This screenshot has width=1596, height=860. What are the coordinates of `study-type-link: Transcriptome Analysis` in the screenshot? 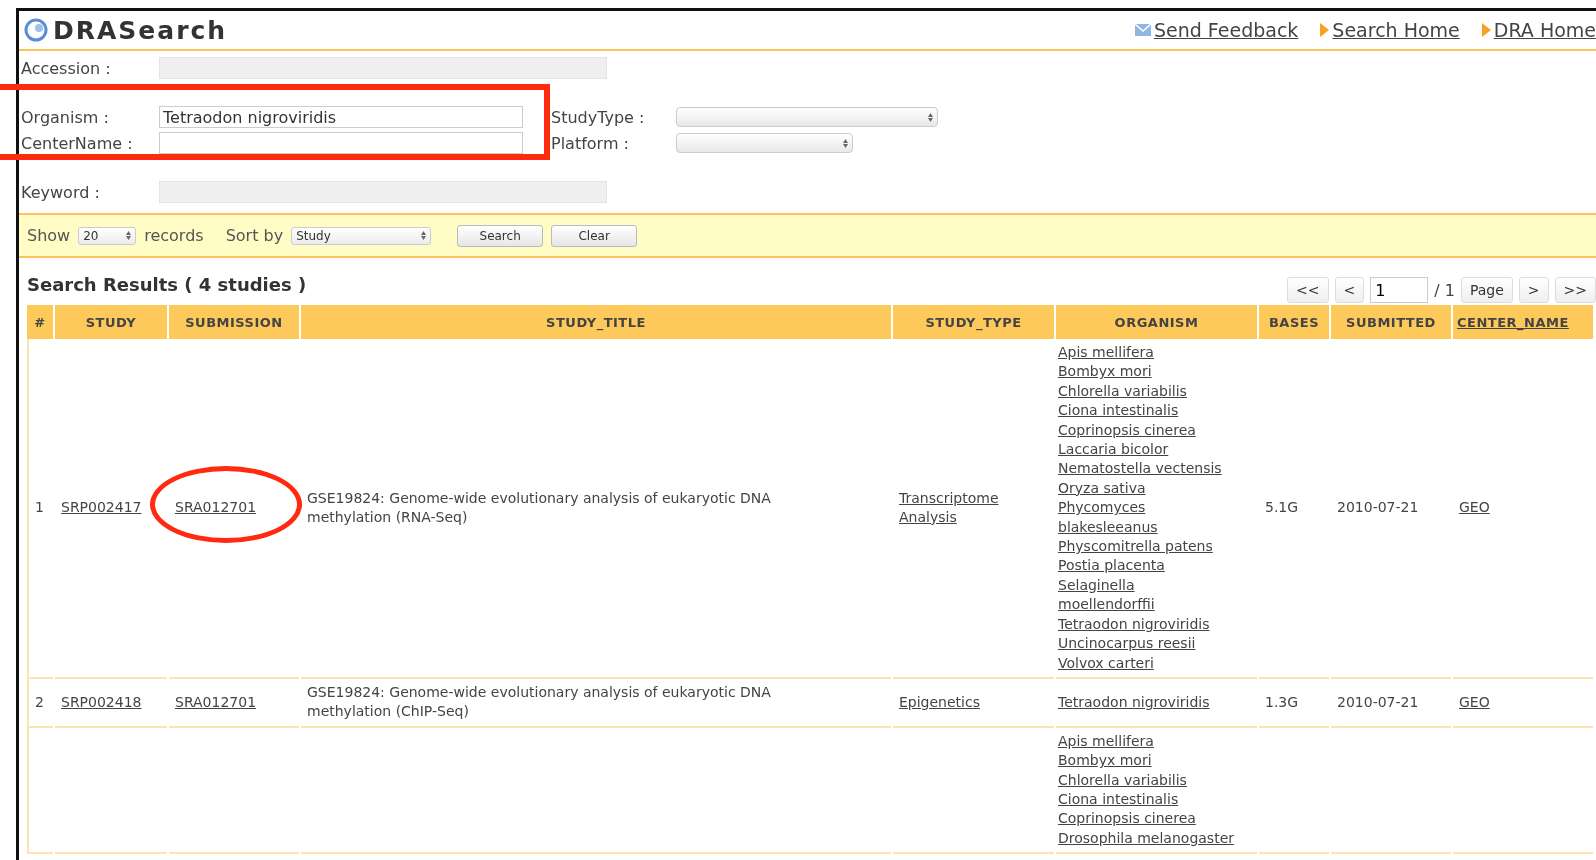 It's located at (973, 508).